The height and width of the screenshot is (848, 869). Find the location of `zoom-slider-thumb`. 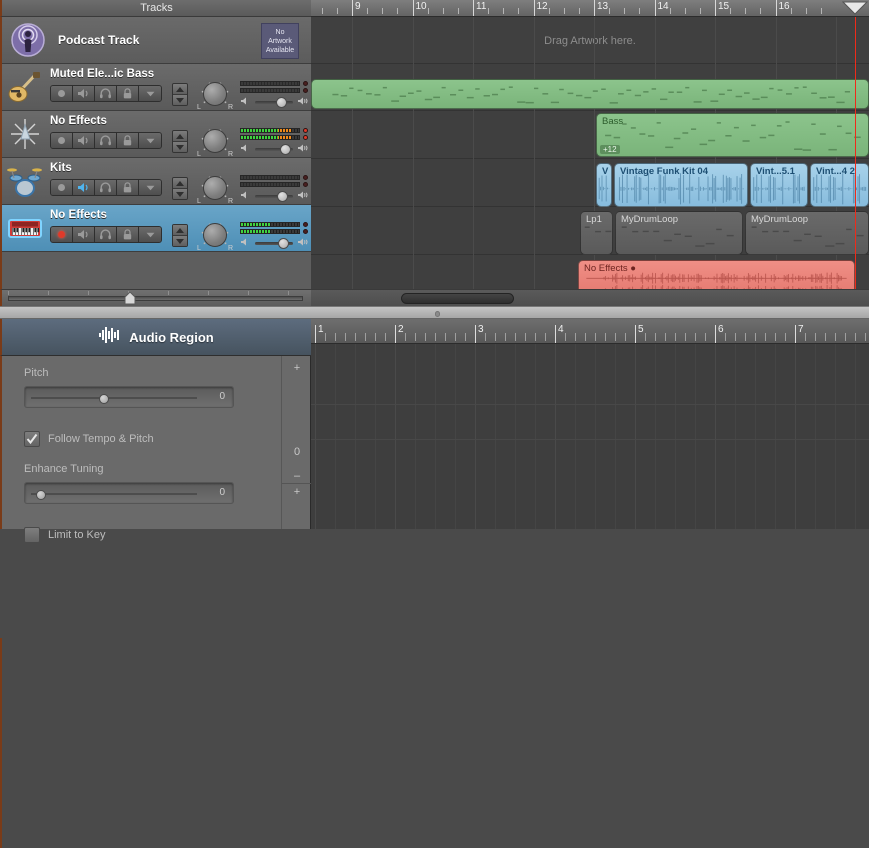

zoom-slider-thumb is located at coordinates (130, 298).